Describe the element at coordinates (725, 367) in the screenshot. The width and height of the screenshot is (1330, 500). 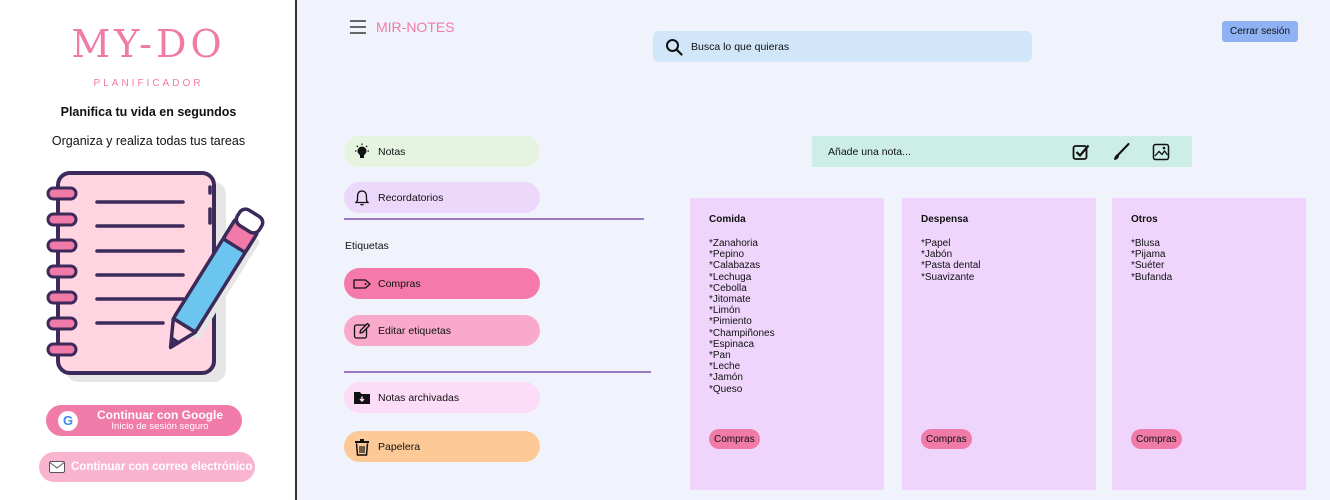
I see `note-item: *Leche` at that location.